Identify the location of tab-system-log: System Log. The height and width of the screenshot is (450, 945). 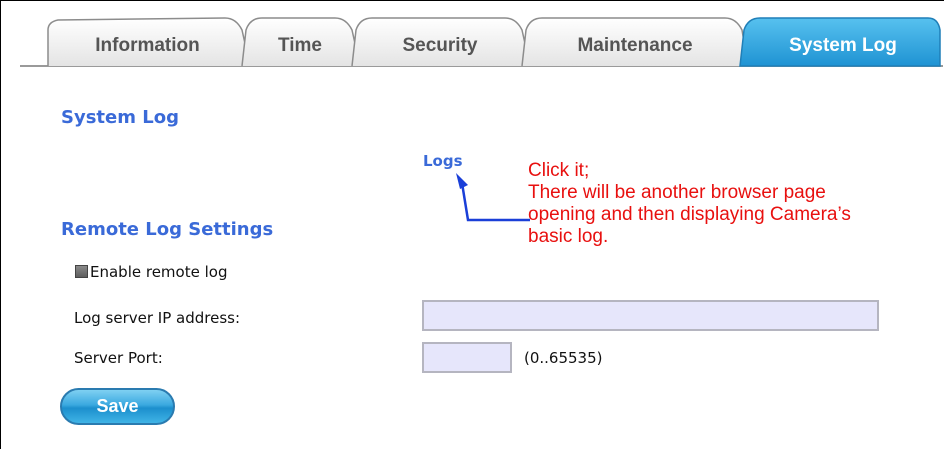
(843, 46).